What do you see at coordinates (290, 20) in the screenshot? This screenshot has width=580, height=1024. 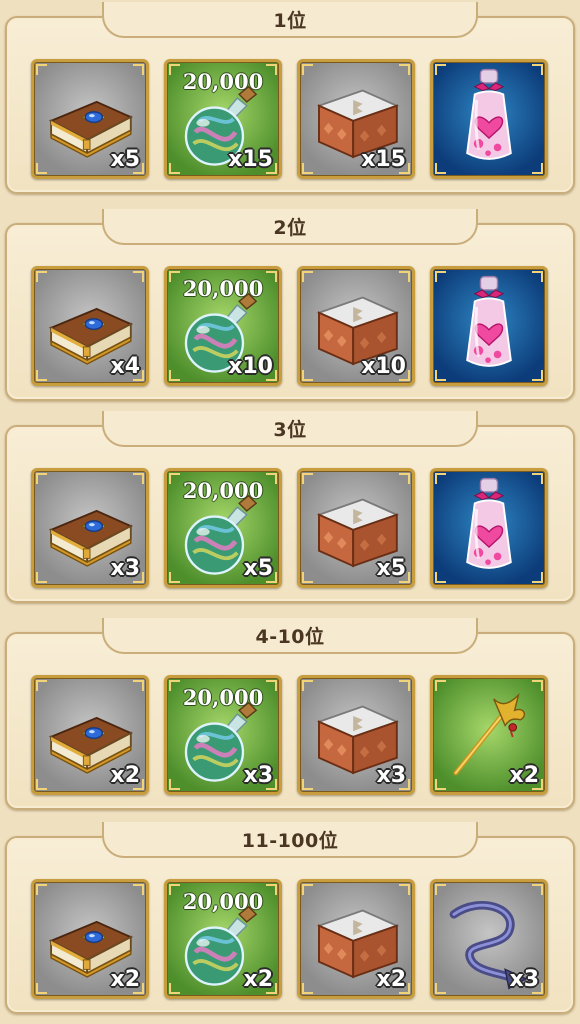 I see `rank-label: 1位` at bounding box center [290, 20].